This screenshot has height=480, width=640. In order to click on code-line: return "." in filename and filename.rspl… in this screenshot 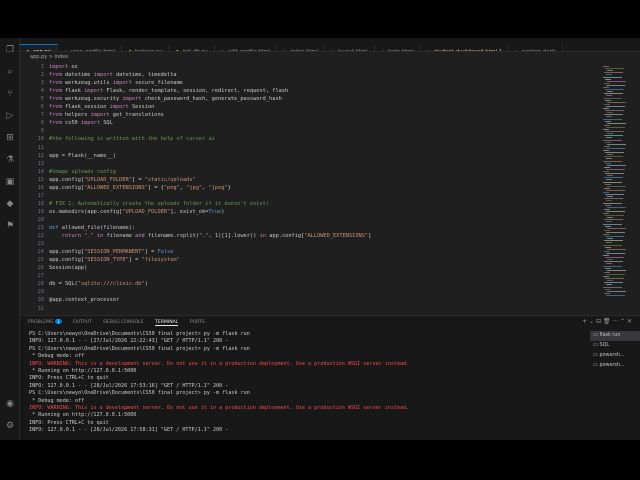, I will do `click(210, 236)`.